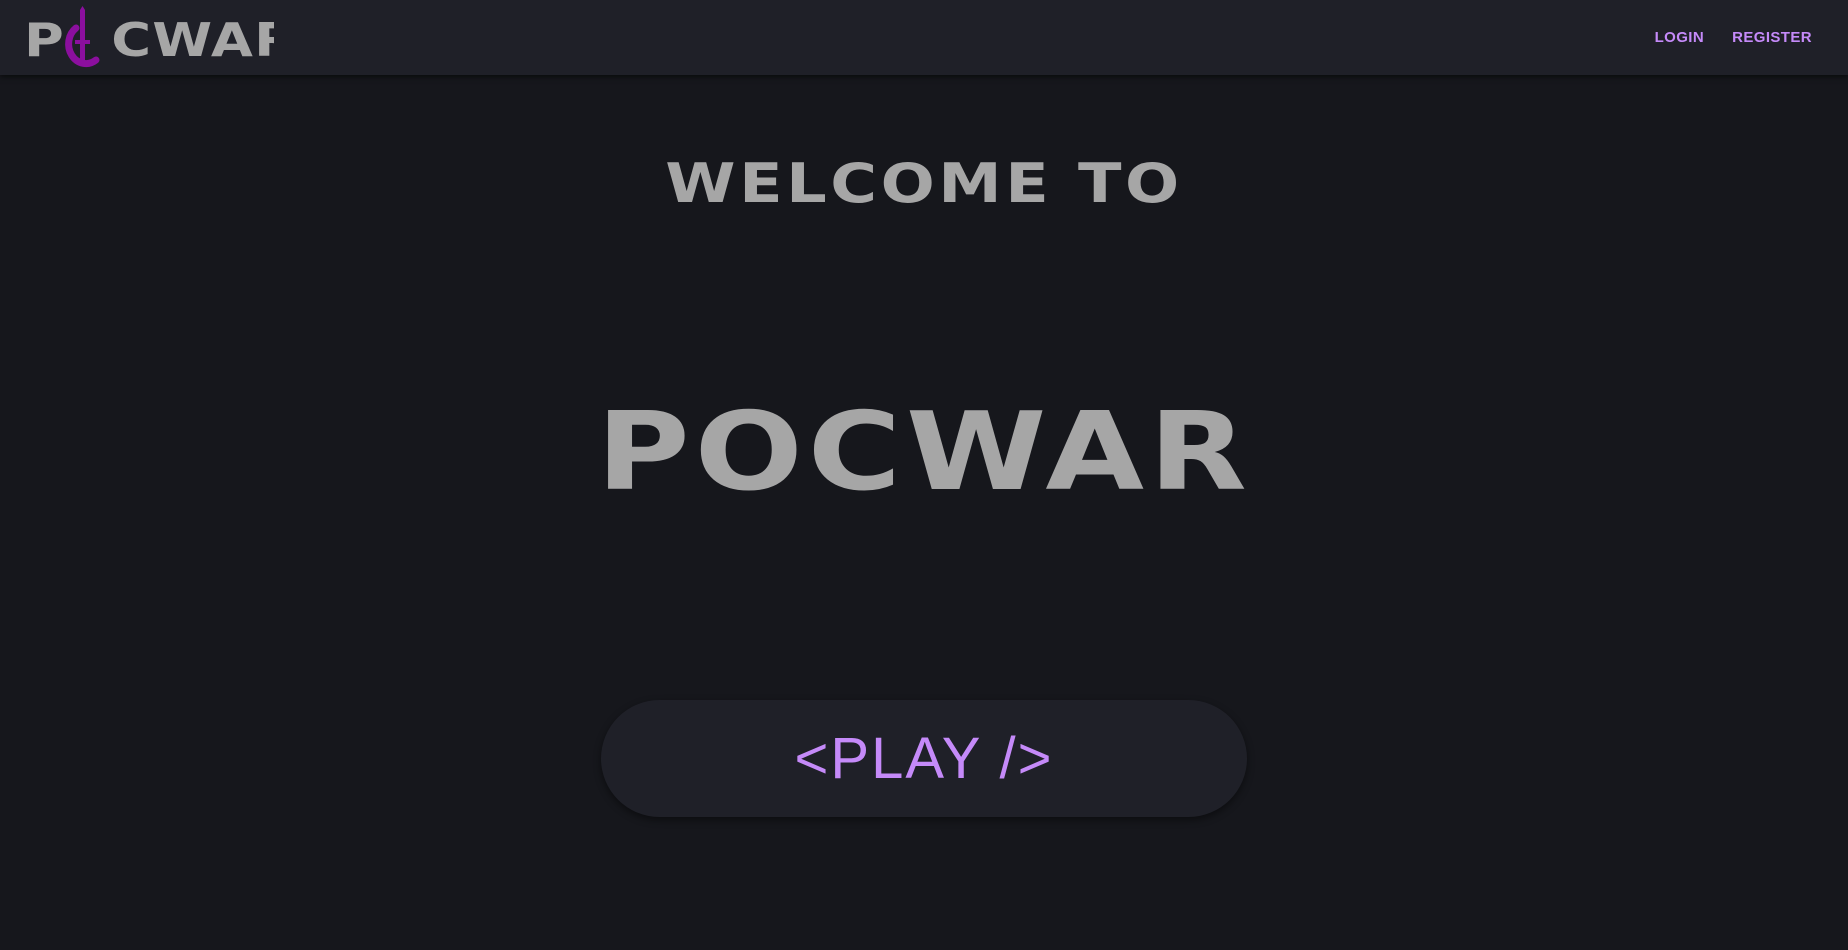  Describe the element at coordinates (82, 37) in the screenshot. I see `sword-ring-icon` at that location.